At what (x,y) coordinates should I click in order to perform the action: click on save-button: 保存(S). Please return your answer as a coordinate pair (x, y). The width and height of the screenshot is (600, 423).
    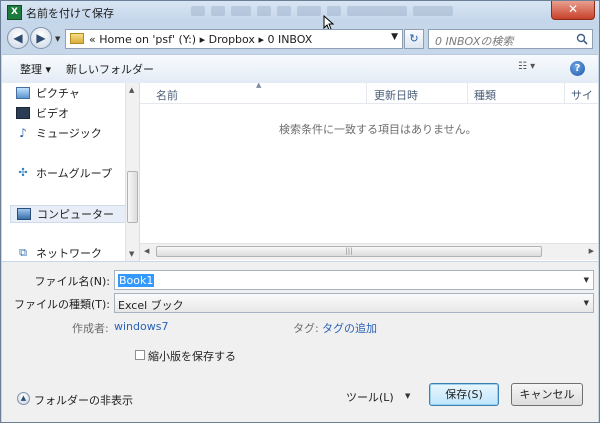
    Looking at the image, I should click on (464, 394).